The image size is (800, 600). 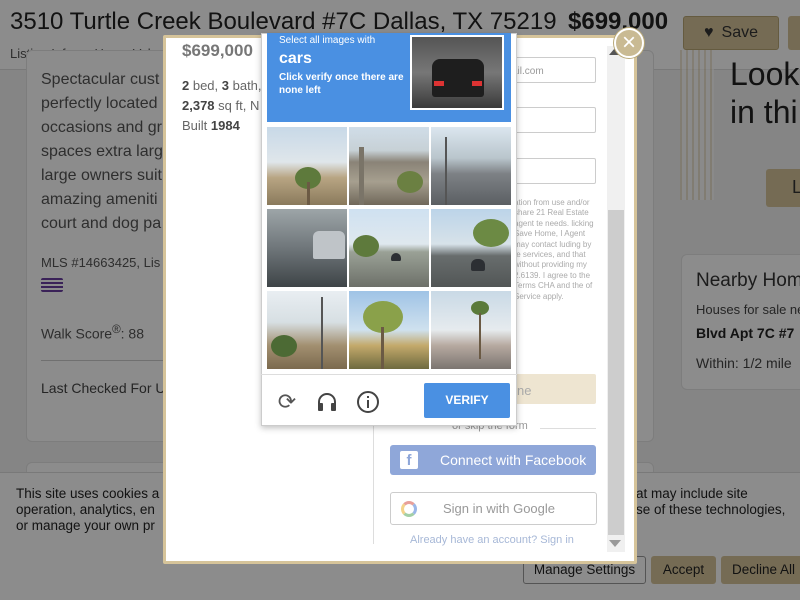 I want to click on scrollbar-thumb, so click(x=616, y=372).